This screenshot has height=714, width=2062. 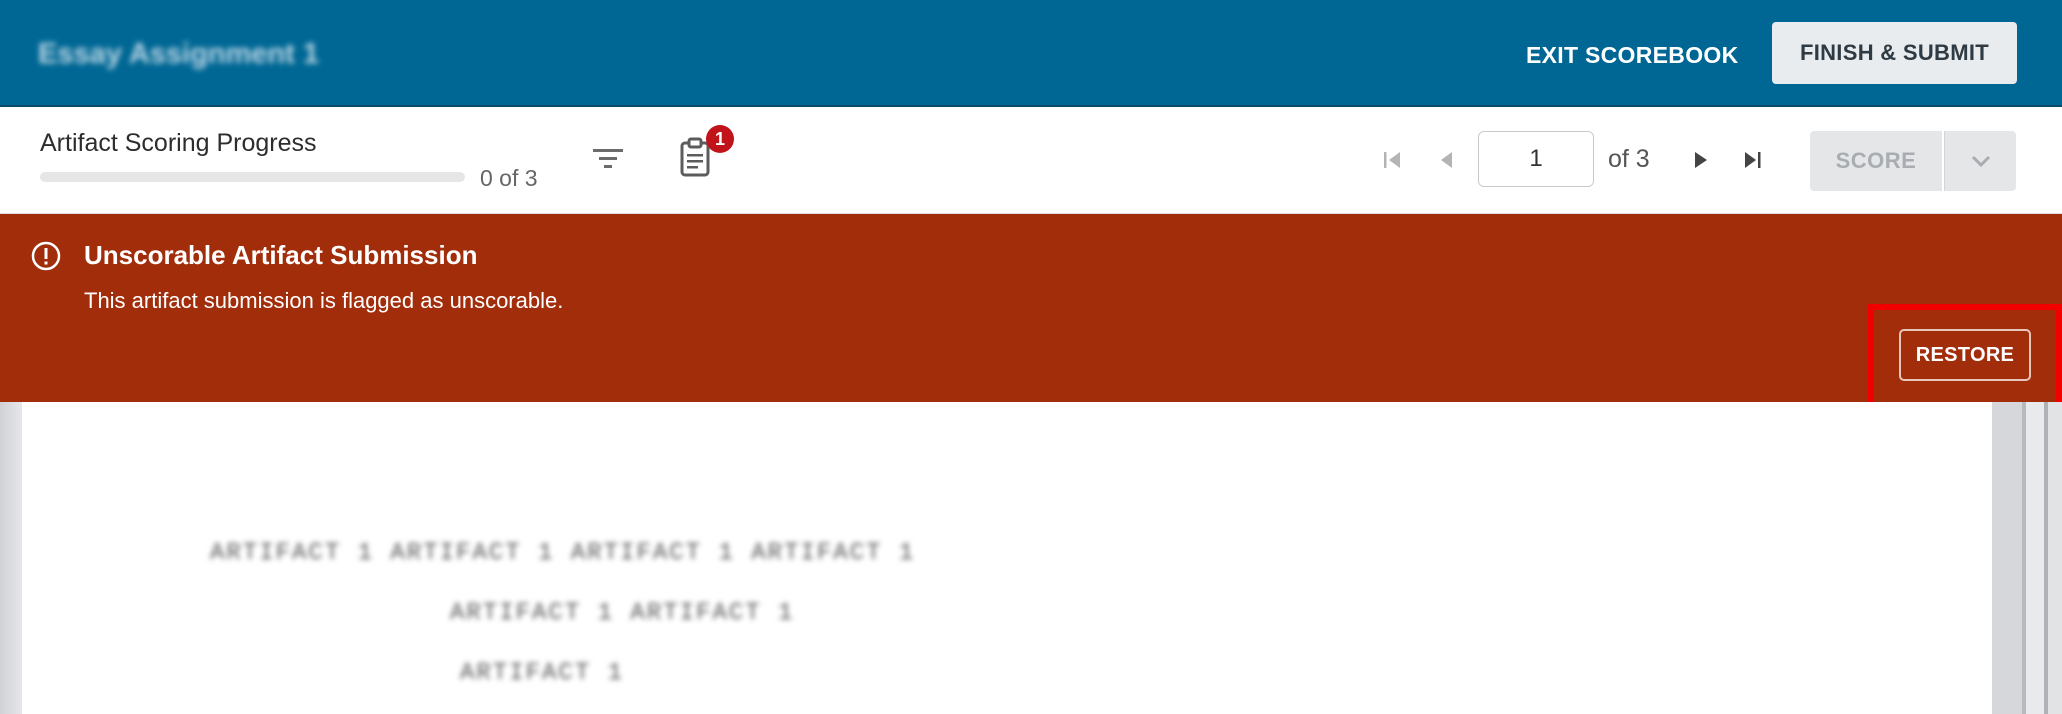 What do you see at coordinates (11, 558) in the screenshot?
I see `viewer-left-edge` at bounding box center [11, 558].